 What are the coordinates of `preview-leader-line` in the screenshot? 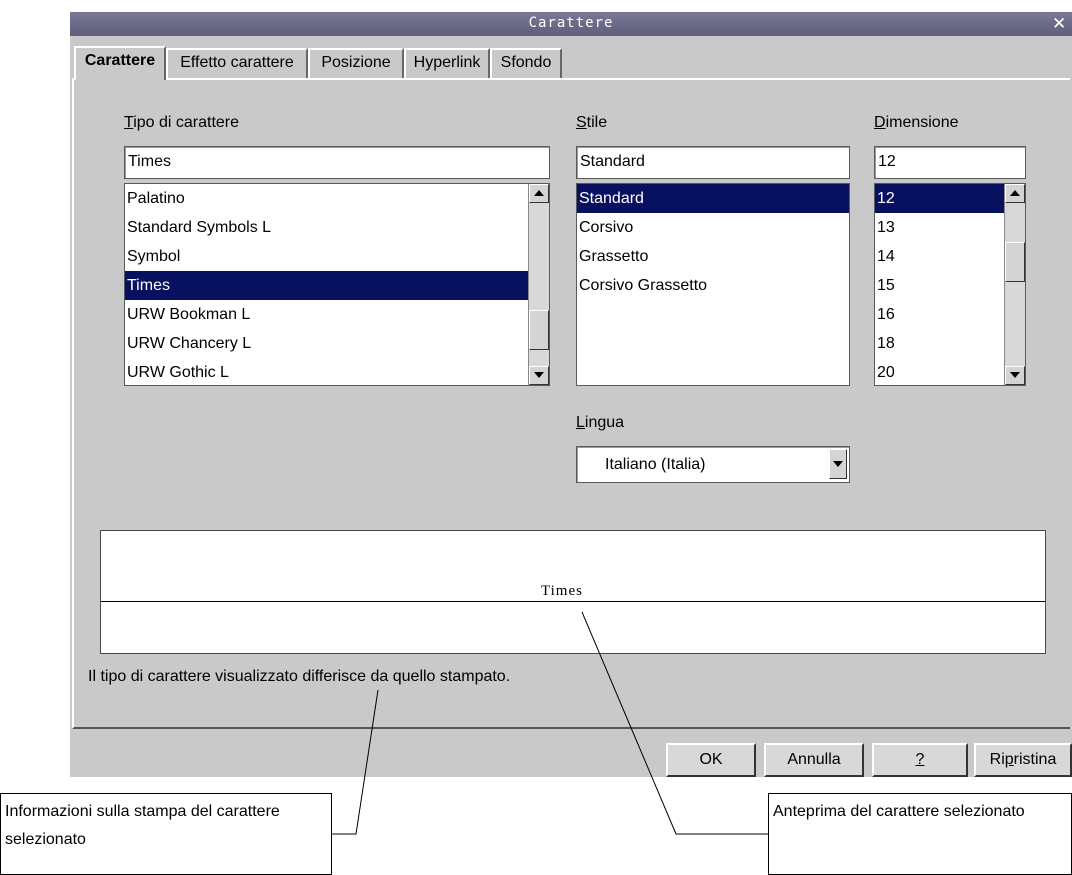 It's located at (675, 723).